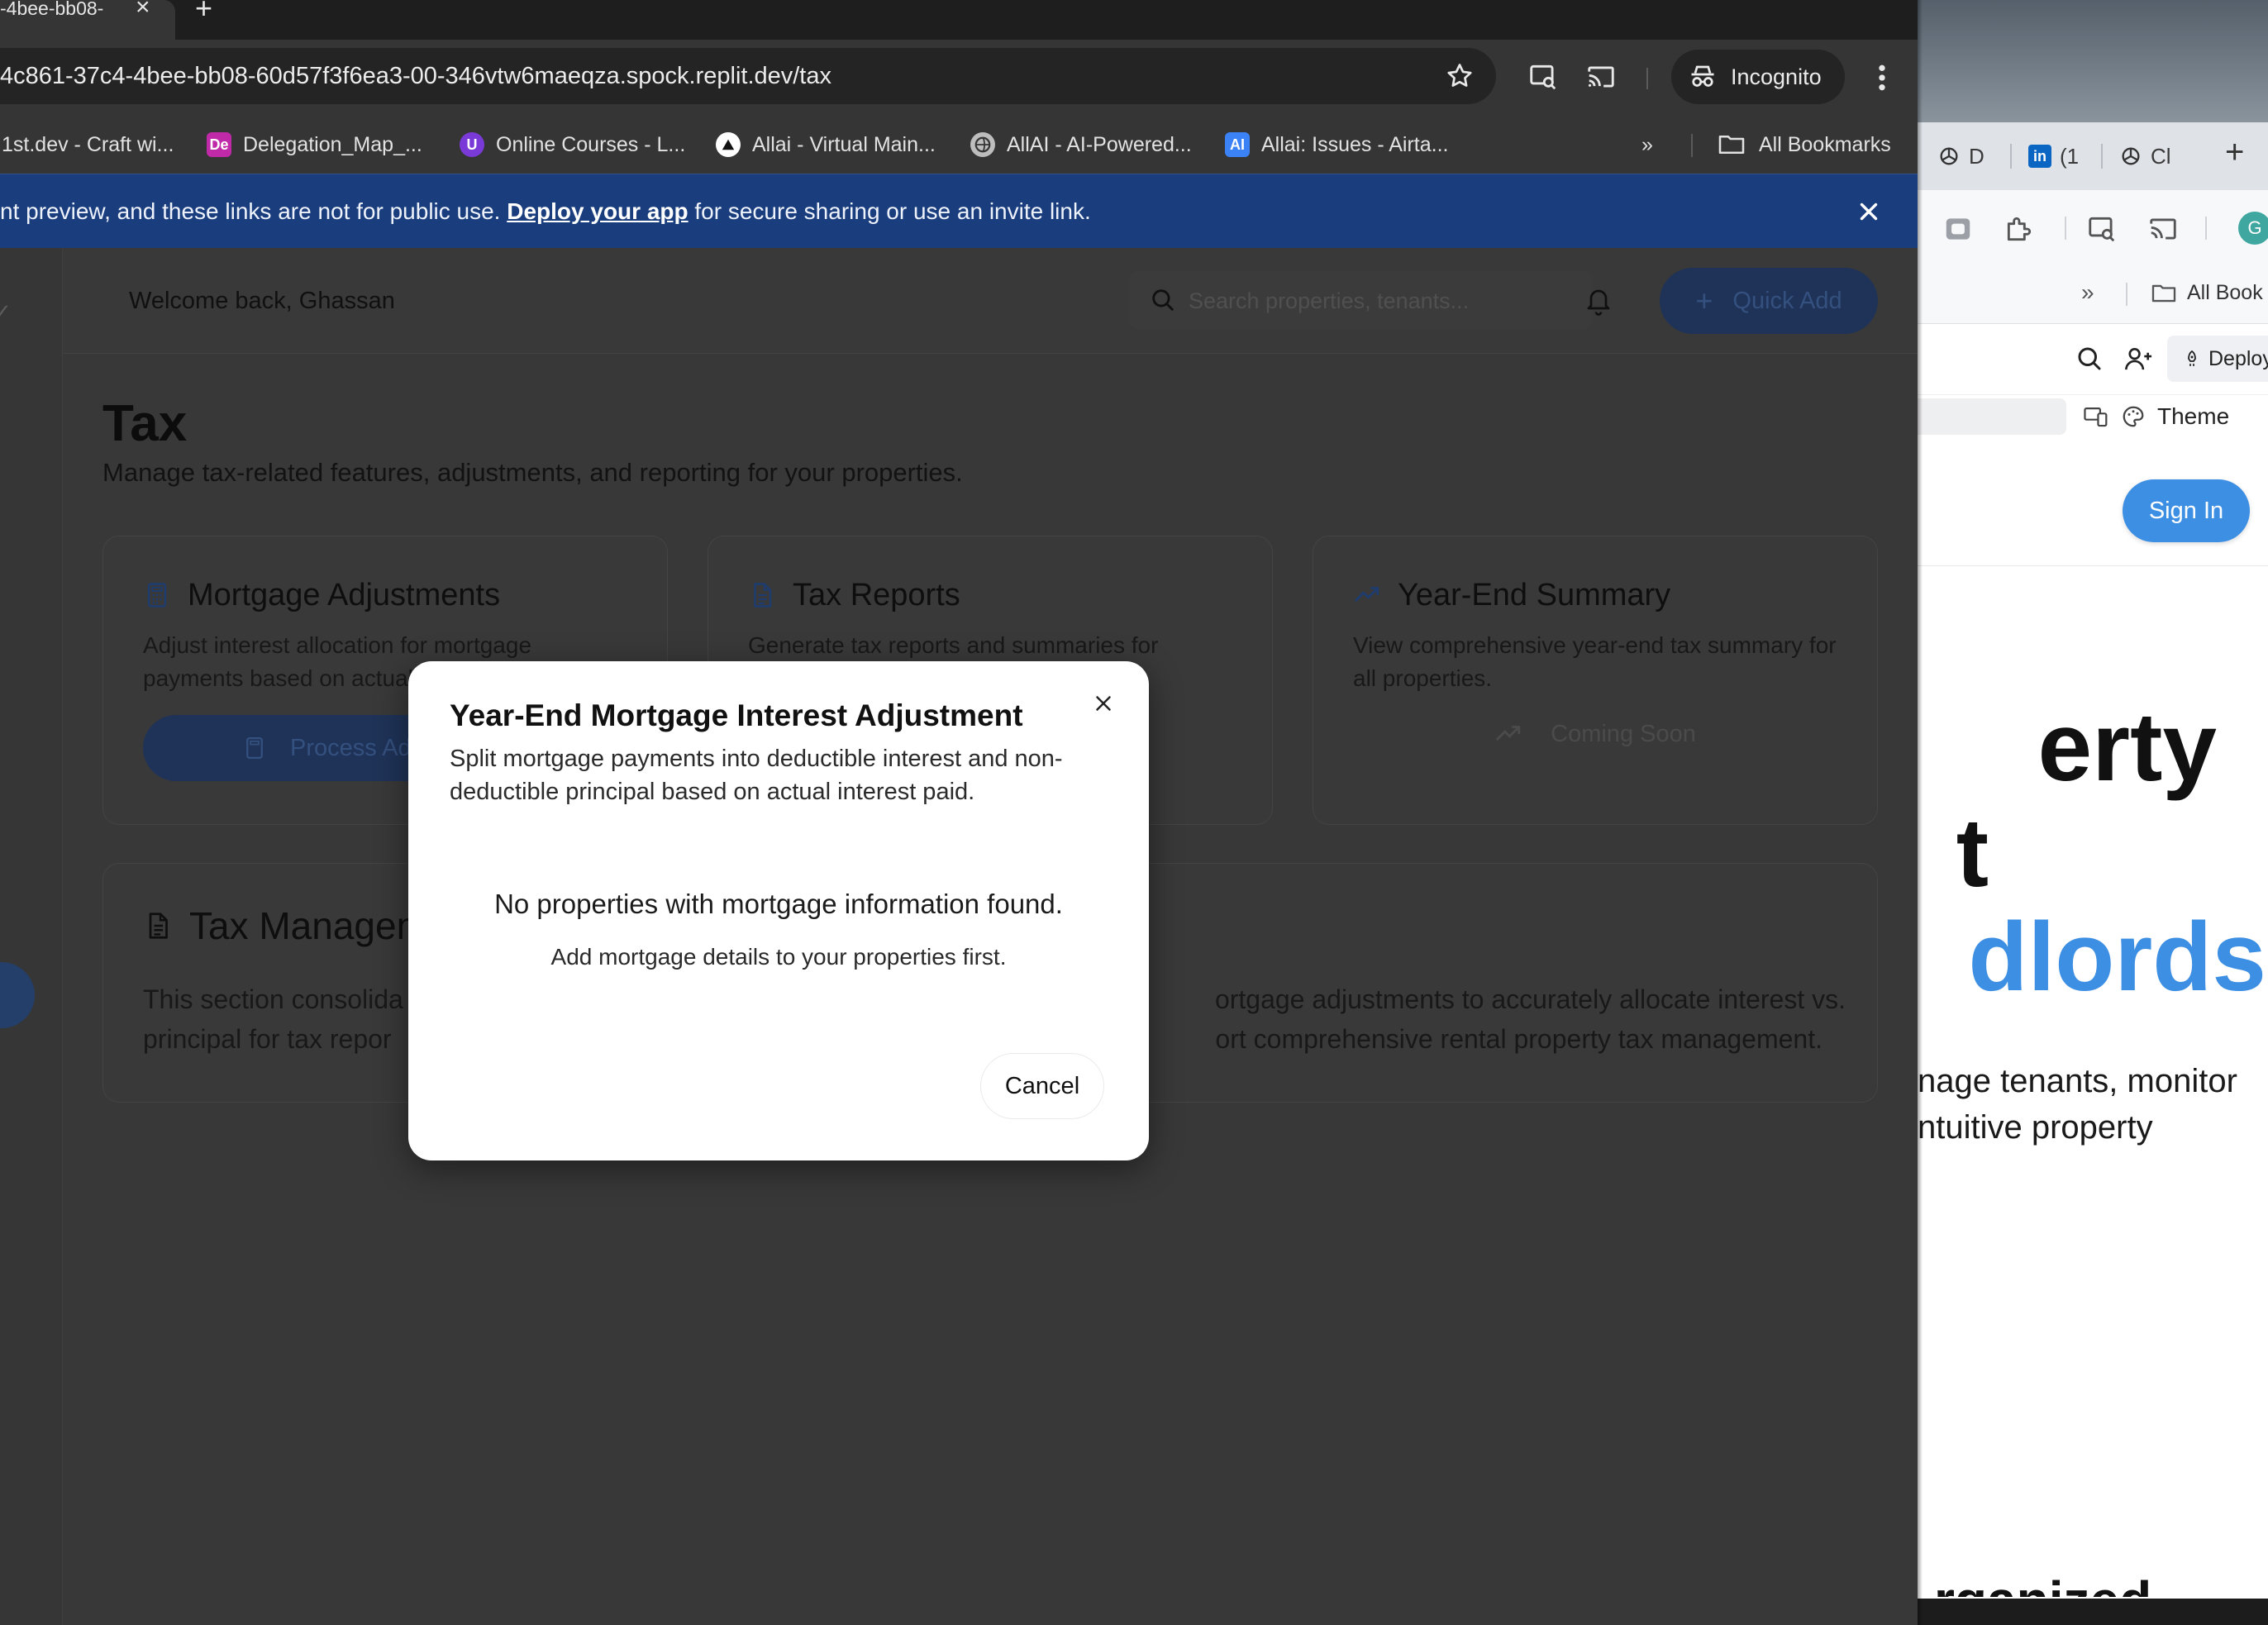  I want to click on tab-label: (1, so click(2070, 156).